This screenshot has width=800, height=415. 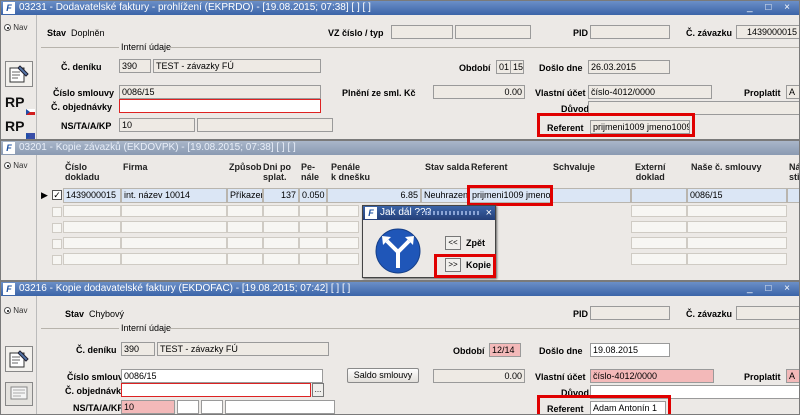 What do you see at coordinates (374, 195) in the screenshot?
I see `cell-penale-k-dnesku: 6.85` at bounding box center [374, 195].